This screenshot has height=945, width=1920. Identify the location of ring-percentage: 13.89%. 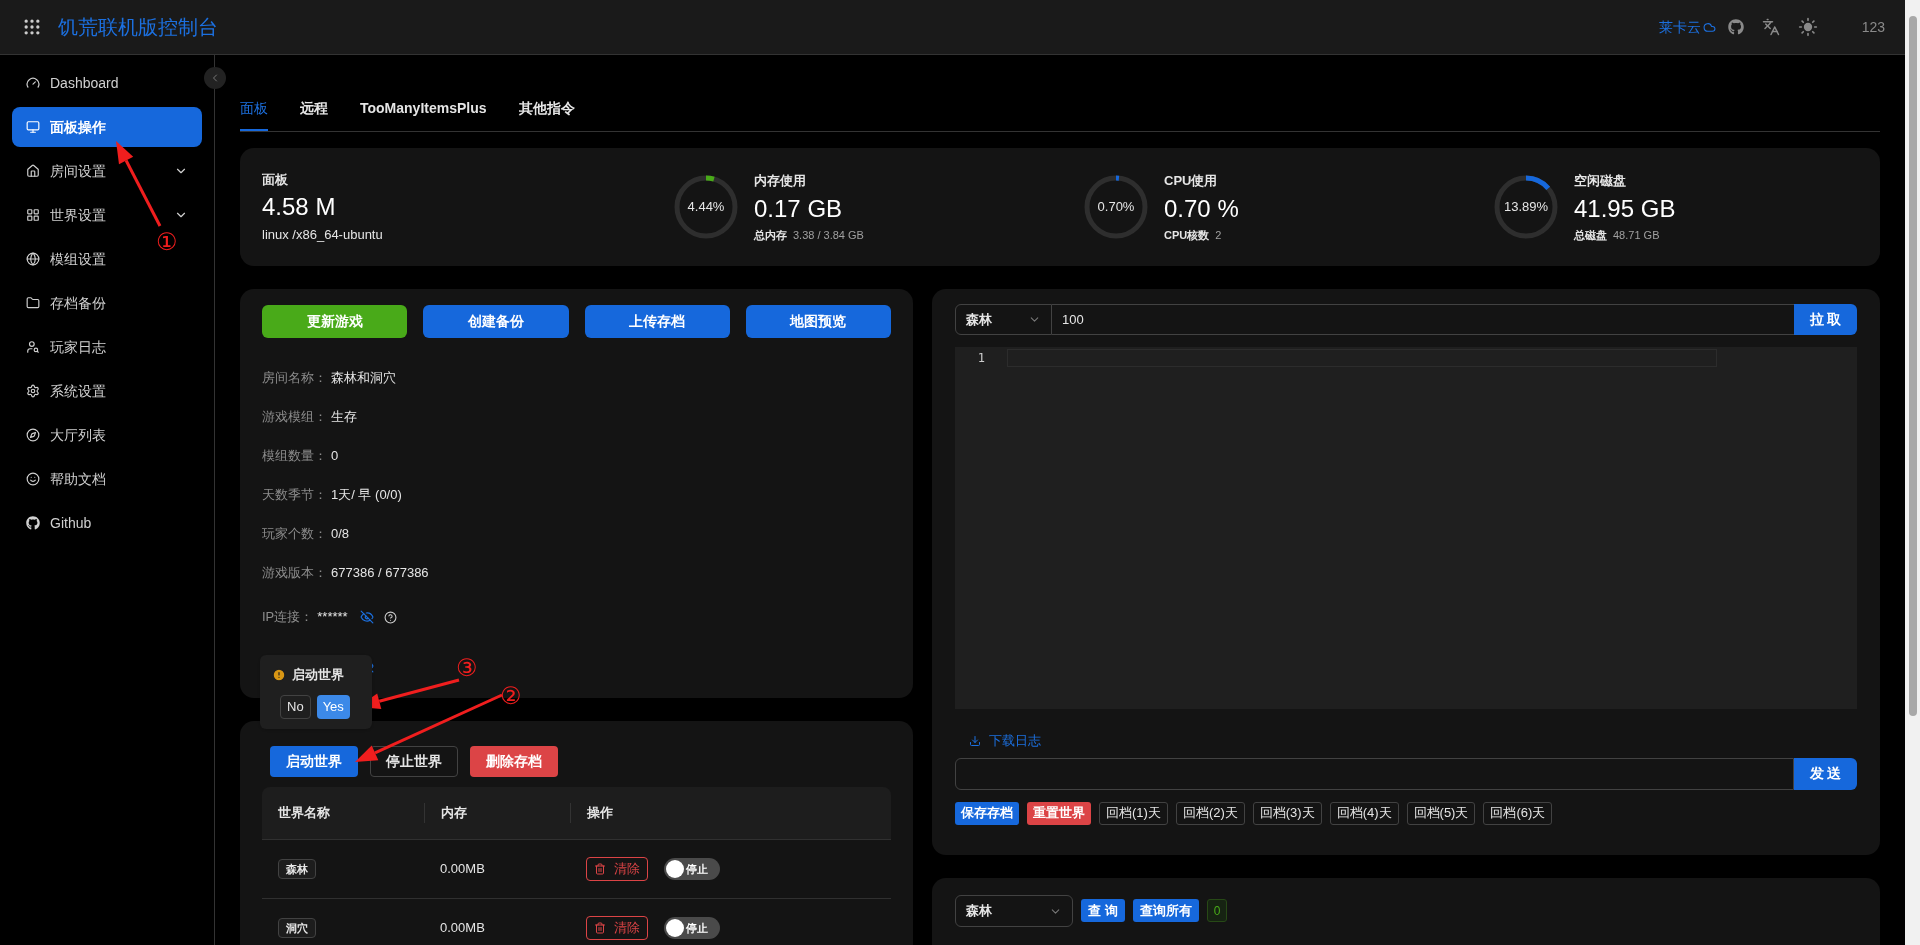
(1526, 207).